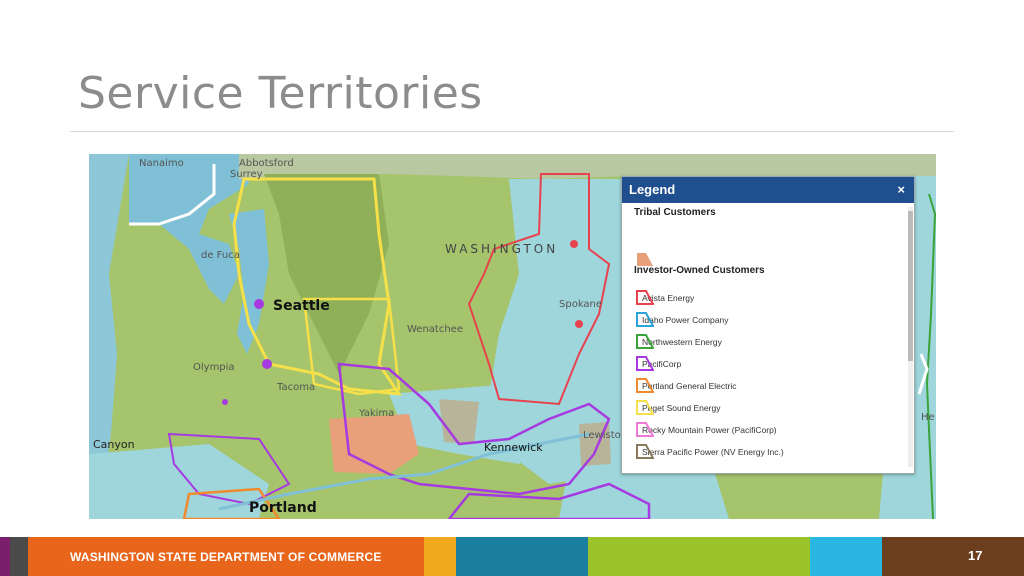 This screenshot has height=576, width=1024. Describe the element at coordinates (226, 557) in the screenshot. I see `footer-department-name: WASHINGTON STATE DEPARTMENT OF COMMERCE` at that location.